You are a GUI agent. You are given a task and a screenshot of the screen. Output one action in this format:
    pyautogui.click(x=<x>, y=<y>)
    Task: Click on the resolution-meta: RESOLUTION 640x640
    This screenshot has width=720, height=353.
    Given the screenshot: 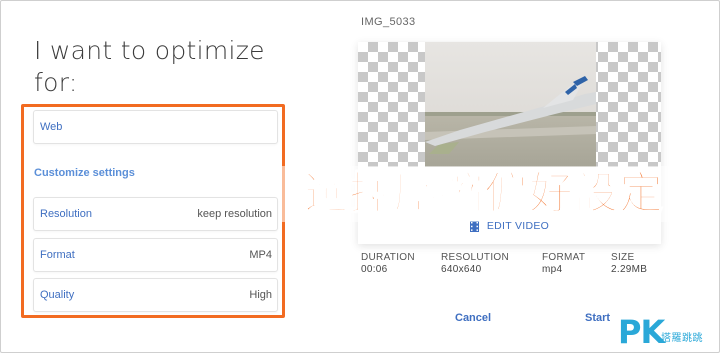 What is the action you would take?
    pyautogui.click(x=475, y=264)
    